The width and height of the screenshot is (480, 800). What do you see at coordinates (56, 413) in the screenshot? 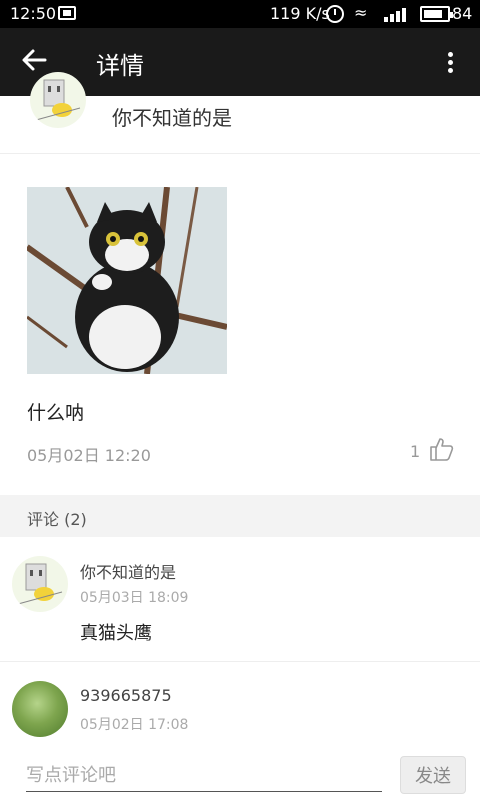
I see `post-text: 什么呐` at bounding box center [56, 413].